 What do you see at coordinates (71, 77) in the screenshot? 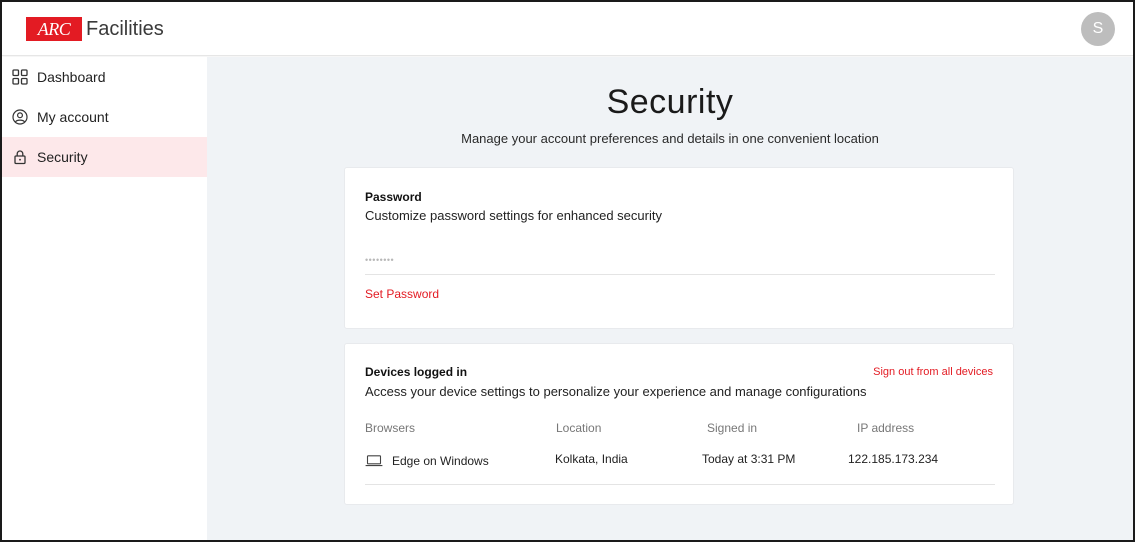
I see `sidebar-item-label: Dashboard` at bounding box center [71, 77].